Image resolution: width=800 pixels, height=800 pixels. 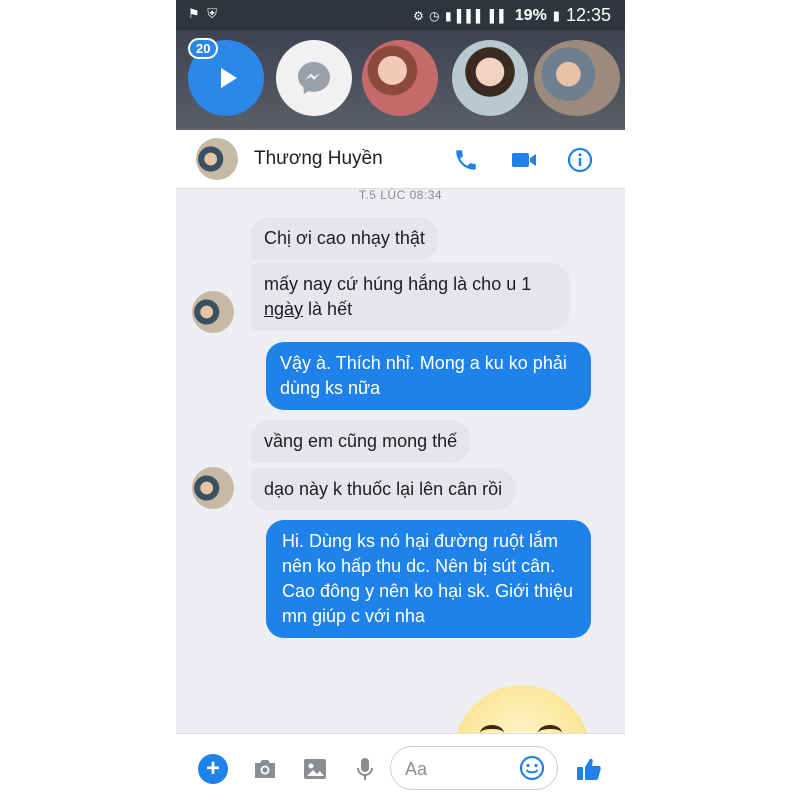 What do you see at coordinates (400, 195) in the screenshot?
I see `message-timestamp: T.5 LÚC 08:34` at bounding box center [400, 195].